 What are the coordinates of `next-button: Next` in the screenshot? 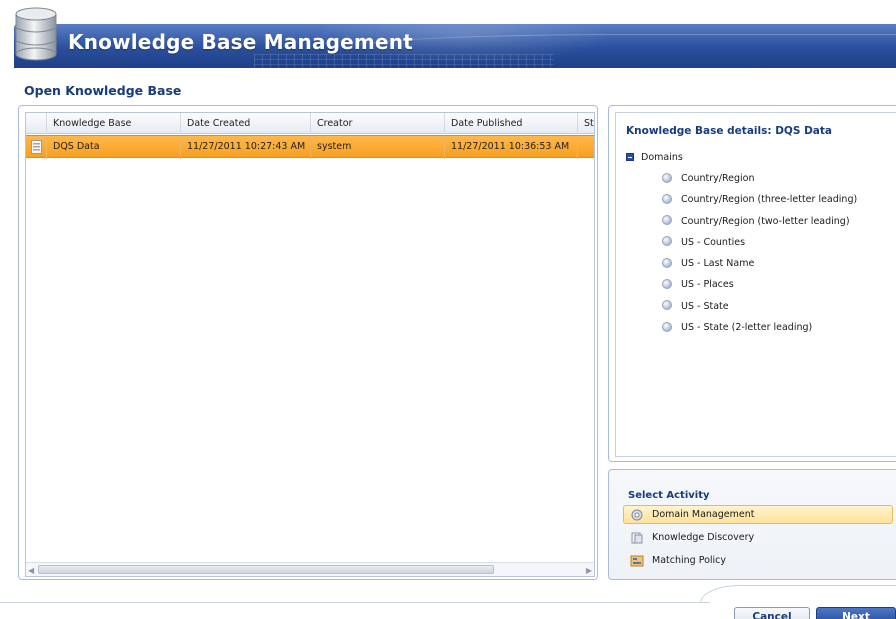 It's located at (856, 613).